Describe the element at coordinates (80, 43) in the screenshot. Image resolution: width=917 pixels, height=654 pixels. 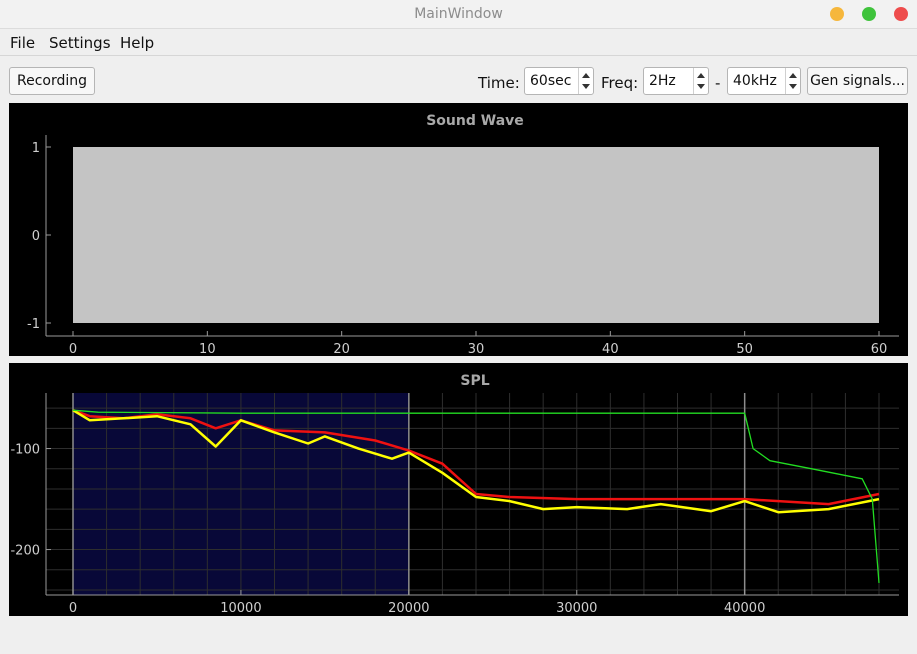
I see `menu-settings: Settings` at that location.